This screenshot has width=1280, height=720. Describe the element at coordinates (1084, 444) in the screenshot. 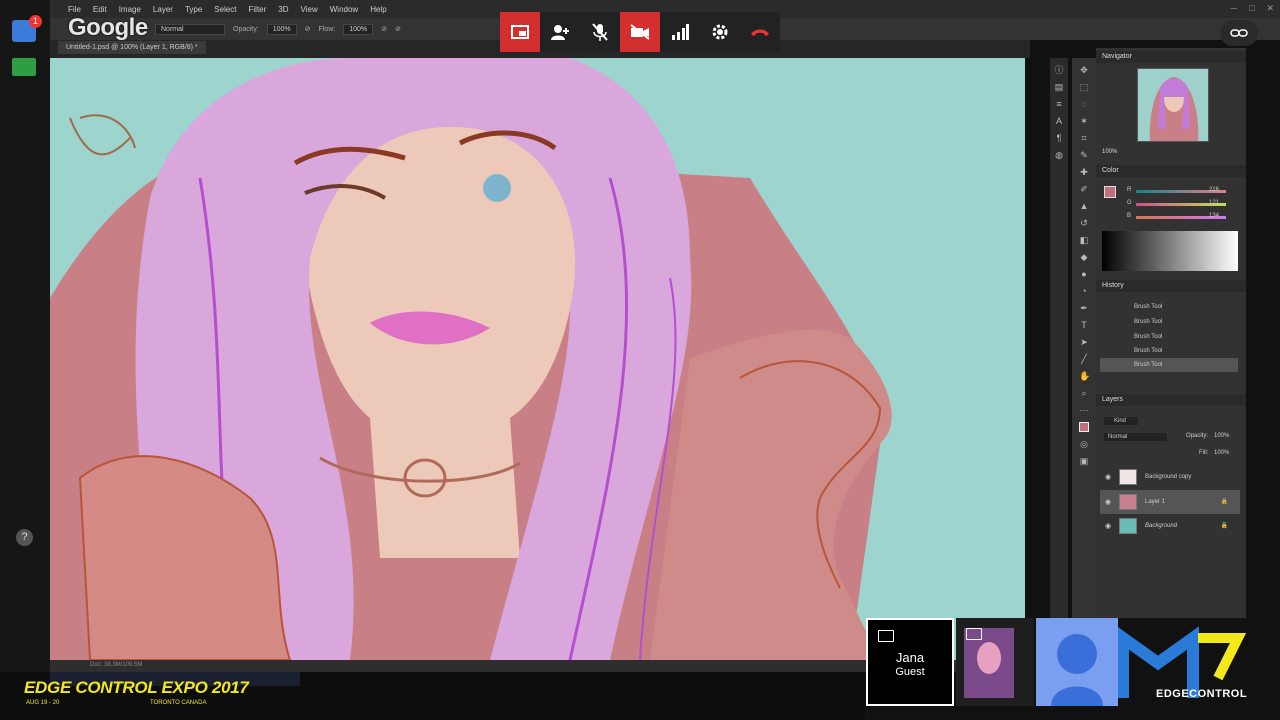

I see `quick-mask-icon: ◎` at that location.